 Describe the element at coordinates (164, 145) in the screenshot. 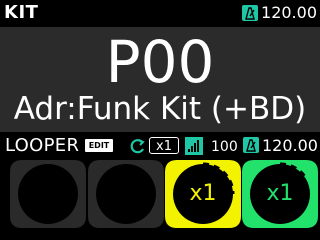

I see `loop-multiplier: x1` at that location.